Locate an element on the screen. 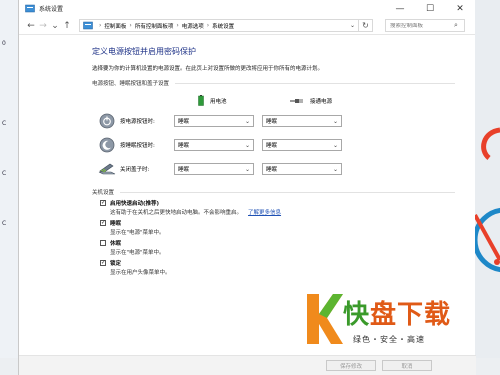  option-label: 睡眠 is located at coordinates (116, 224).